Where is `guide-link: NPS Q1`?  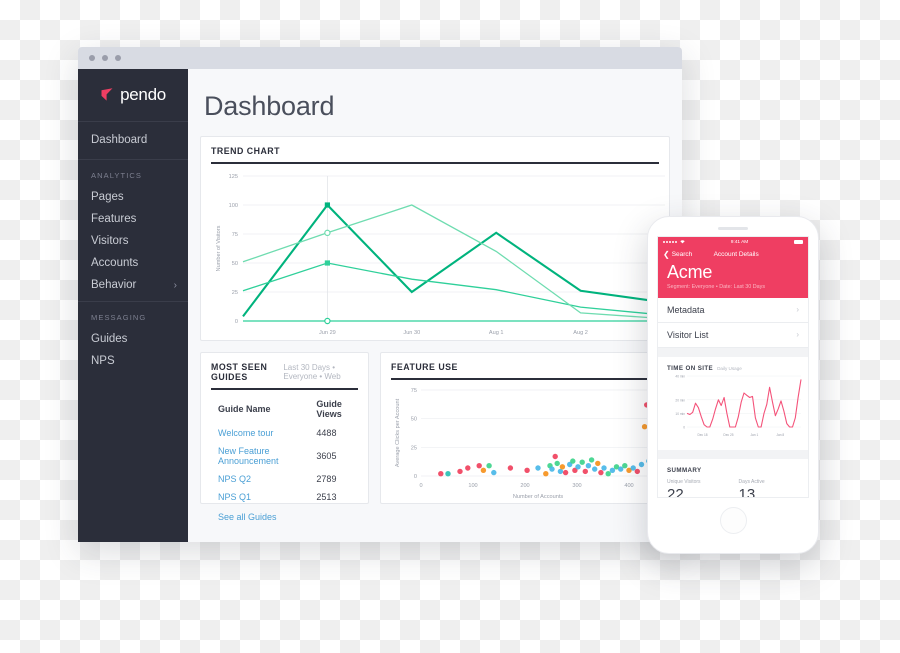 guide-link: NPS Q1 is located at coordinates (234, 497).